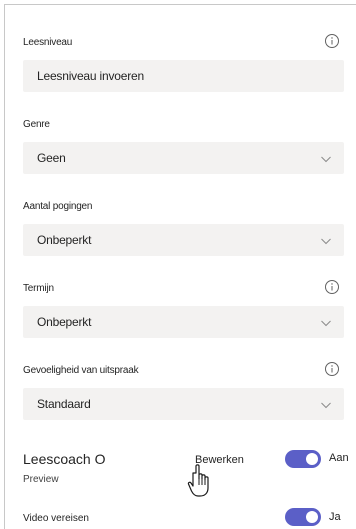  What do you see at coordinates (38, 288) in the screenshot?
I see `deadline-label: Termijn` at bounding box center [38, 288].